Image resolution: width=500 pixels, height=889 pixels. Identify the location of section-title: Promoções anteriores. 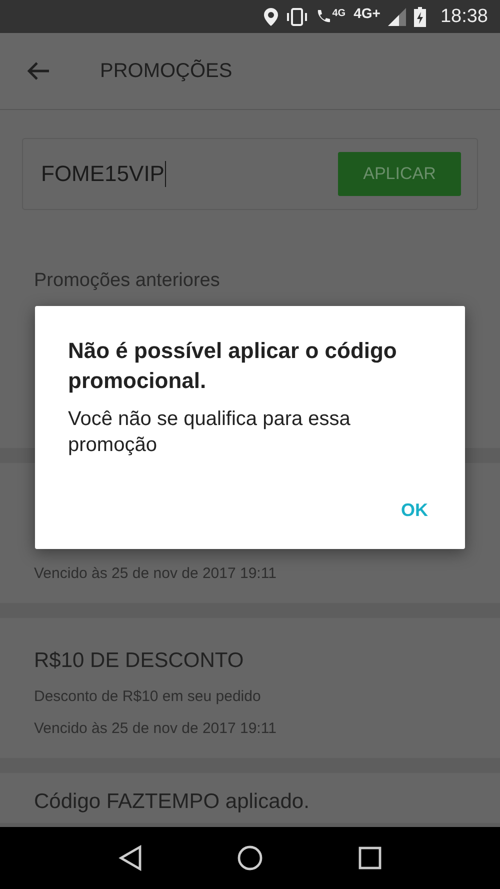
(127, 281).